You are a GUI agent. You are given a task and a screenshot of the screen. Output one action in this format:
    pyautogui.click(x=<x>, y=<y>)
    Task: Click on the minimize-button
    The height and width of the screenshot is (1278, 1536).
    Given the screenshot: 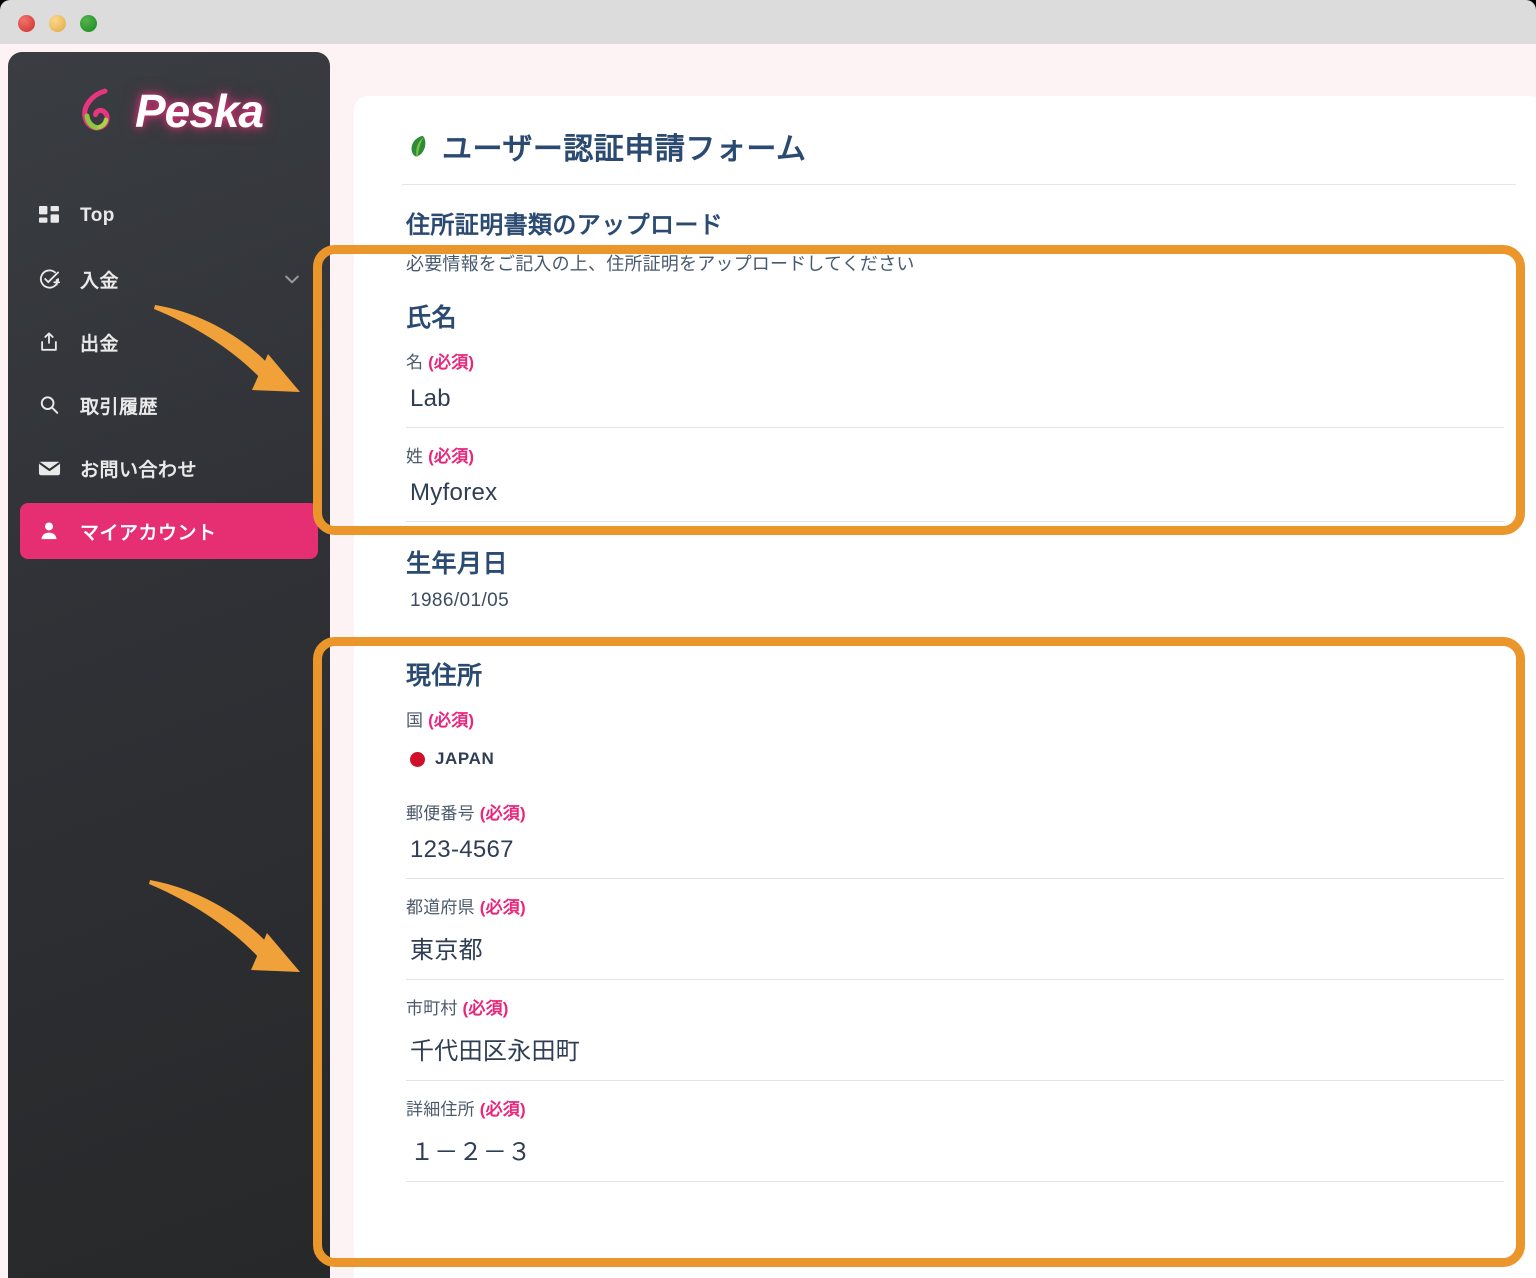 What is the action you would take?
    pyautogui.click(x=57, y=23)
    